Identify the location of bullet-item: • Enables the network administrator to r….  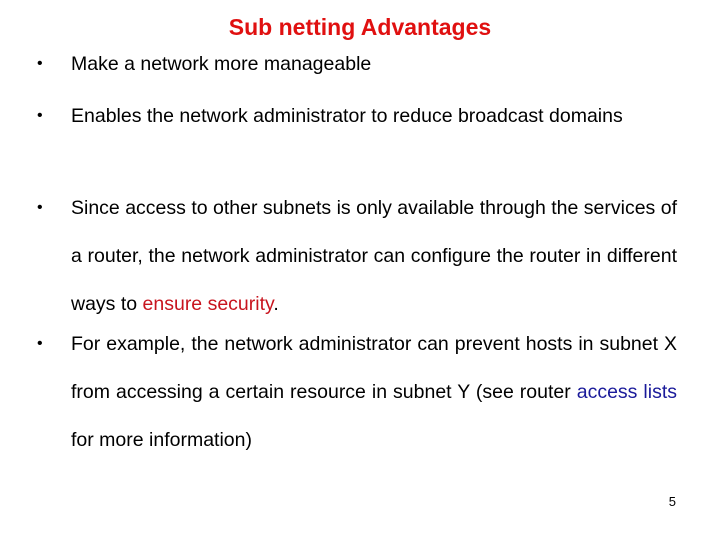
(357, 116).